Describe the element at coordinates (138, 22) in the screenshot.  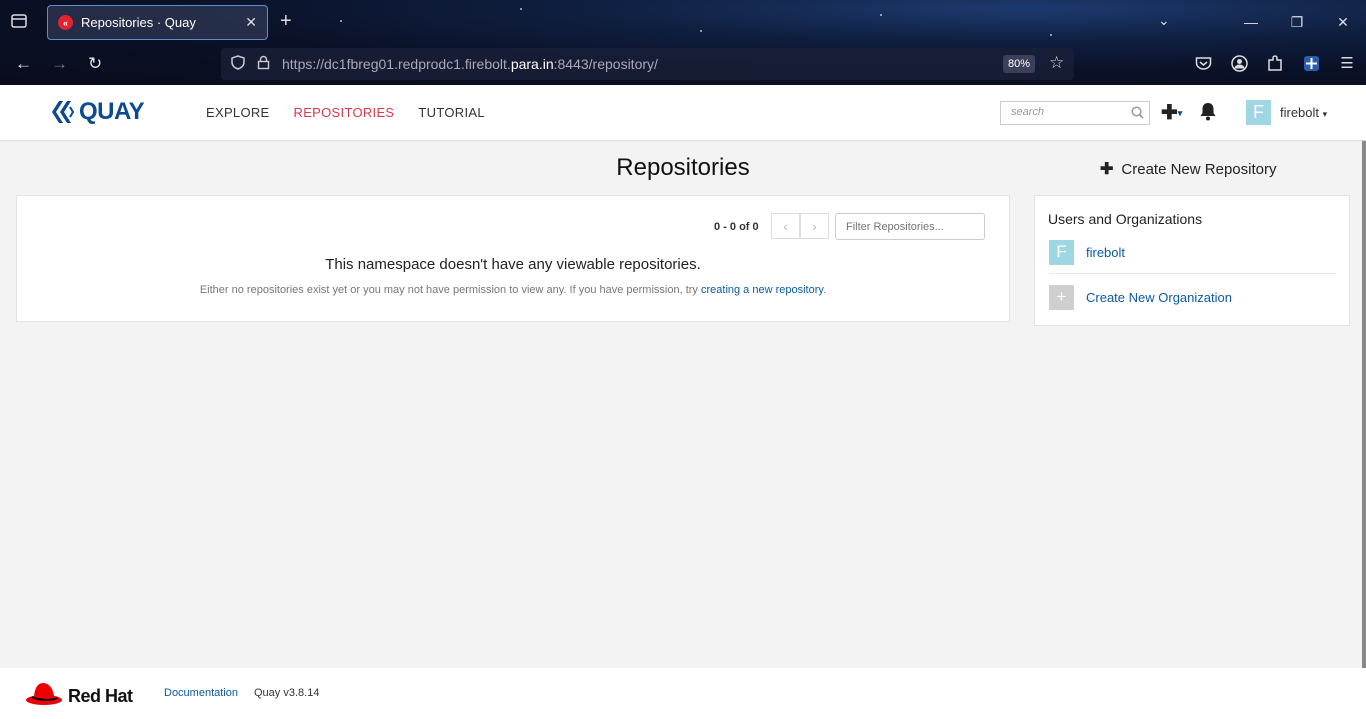
I see `tab-title: Repositories · Quay` at that location.